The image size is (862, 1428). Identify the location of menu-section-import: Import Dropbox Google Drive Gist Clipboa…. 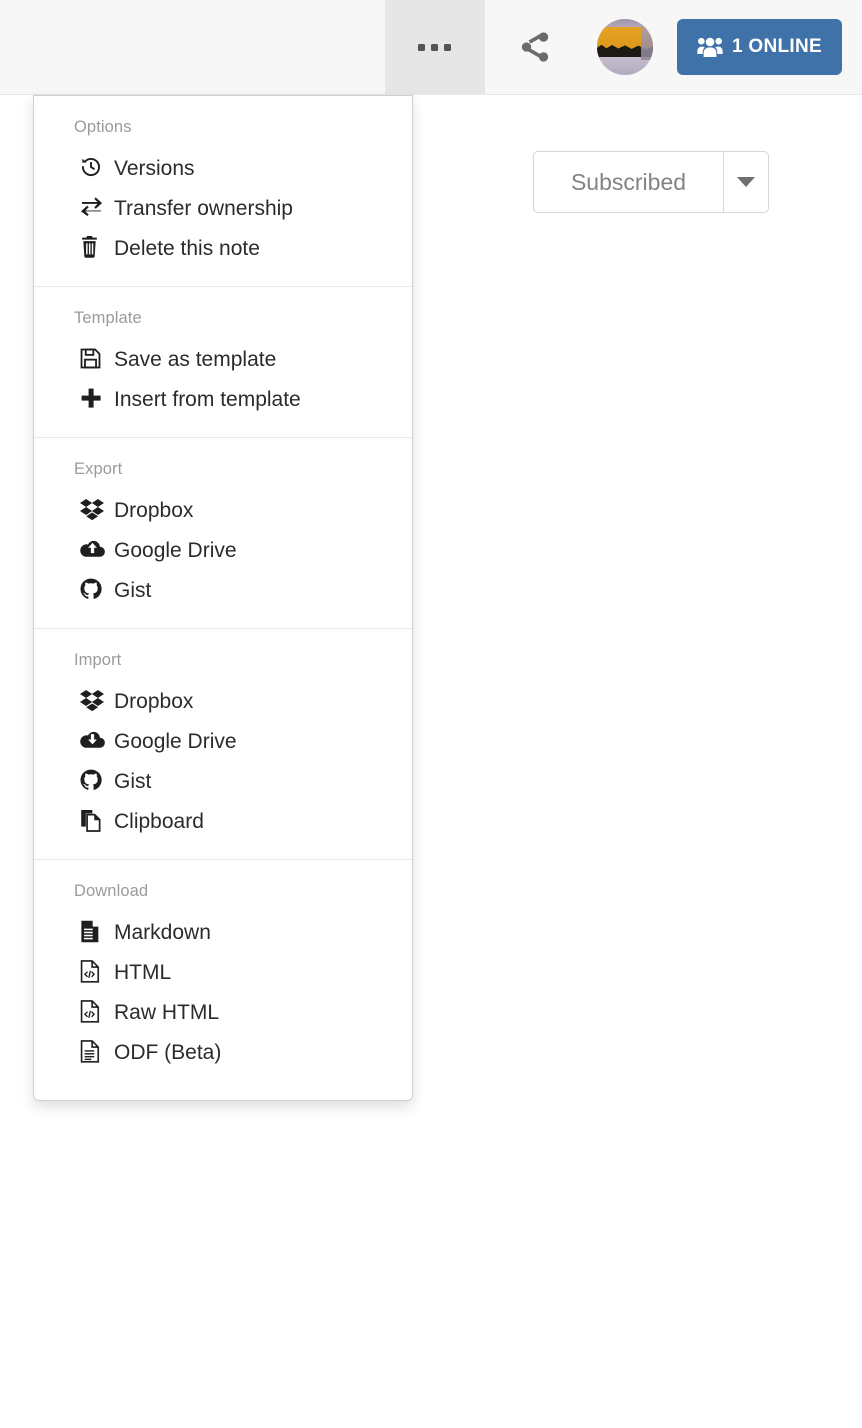
(223, 743).